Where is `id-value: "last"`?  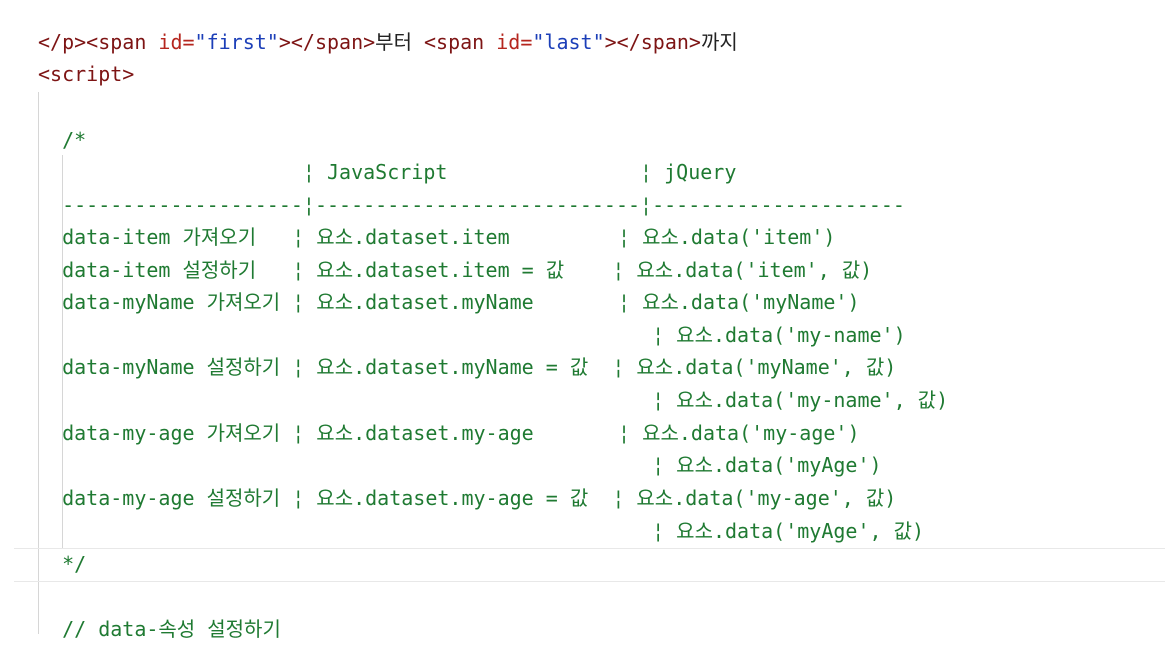
id-value: "last" is located at coordinates (568, 42).